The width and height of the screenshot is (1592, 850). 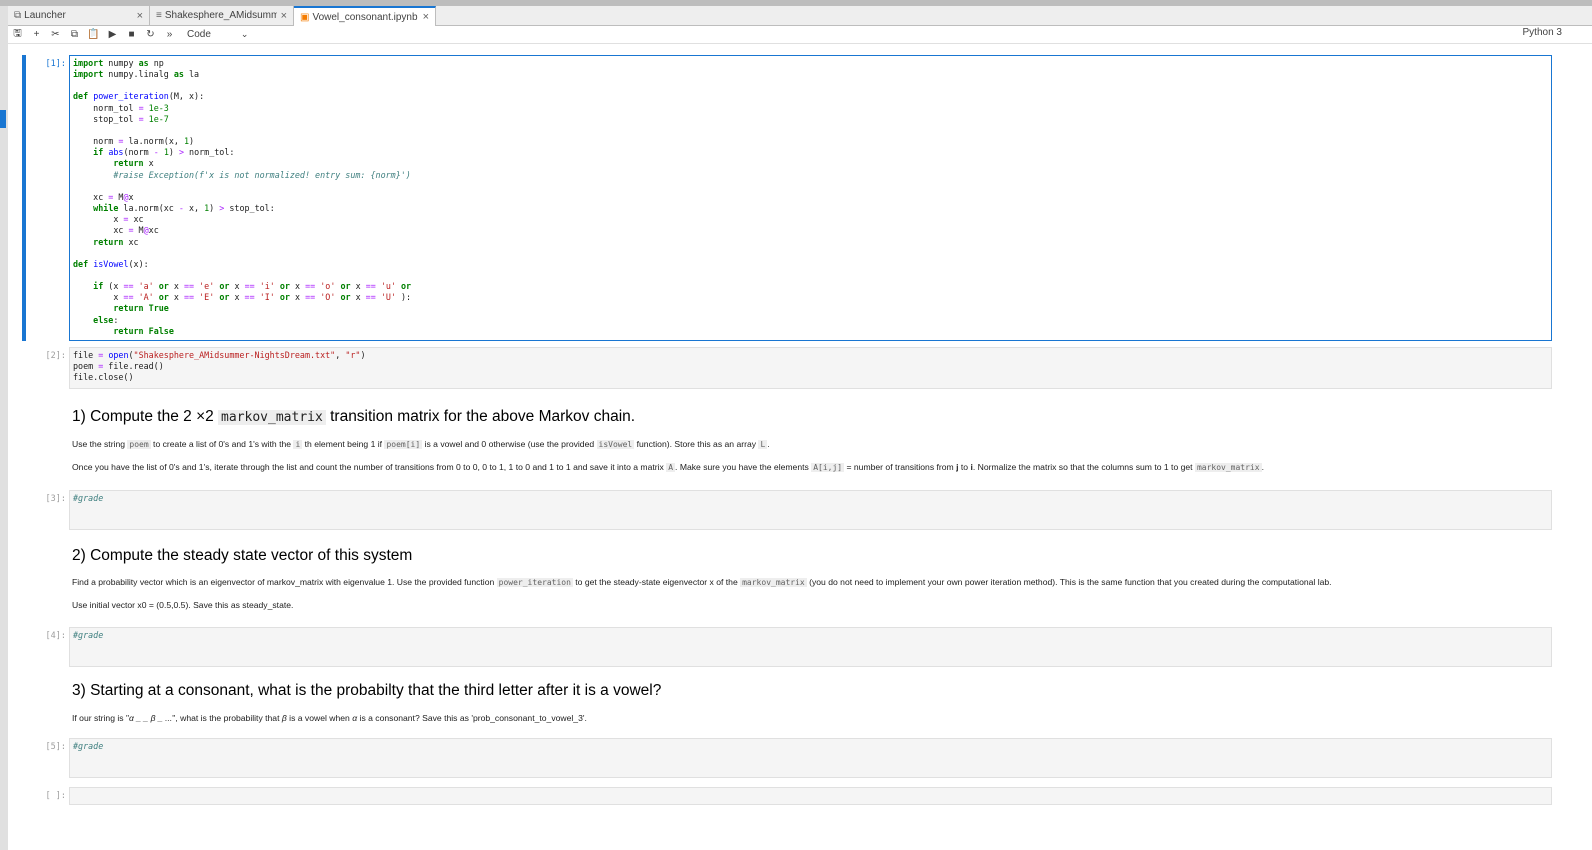 I want to click on active-cell-bar, so click(x=24, y=198).